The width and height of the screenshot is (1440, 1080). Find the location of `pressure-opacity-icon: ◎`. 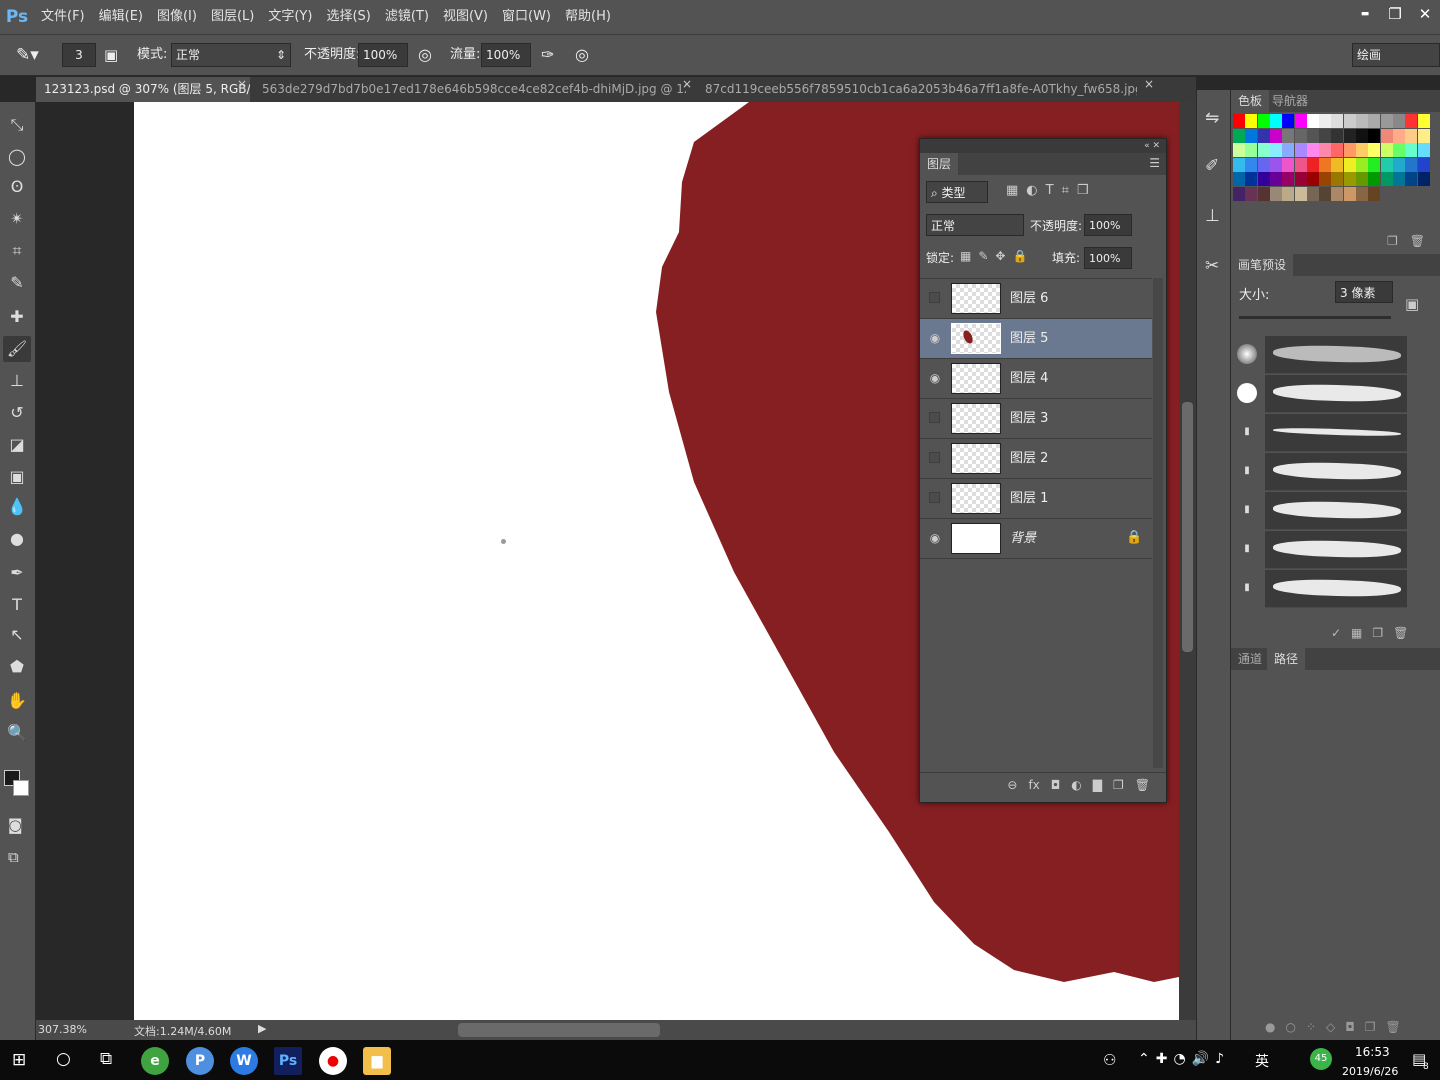

pressure-opacity-icon: ◎ is located at coordinates (425, 55).